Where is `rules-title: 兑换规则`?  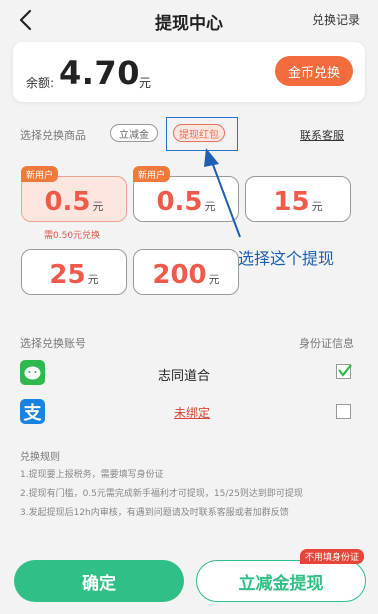 rules-title: 兑换规则 is located at coordinates (40, 457).